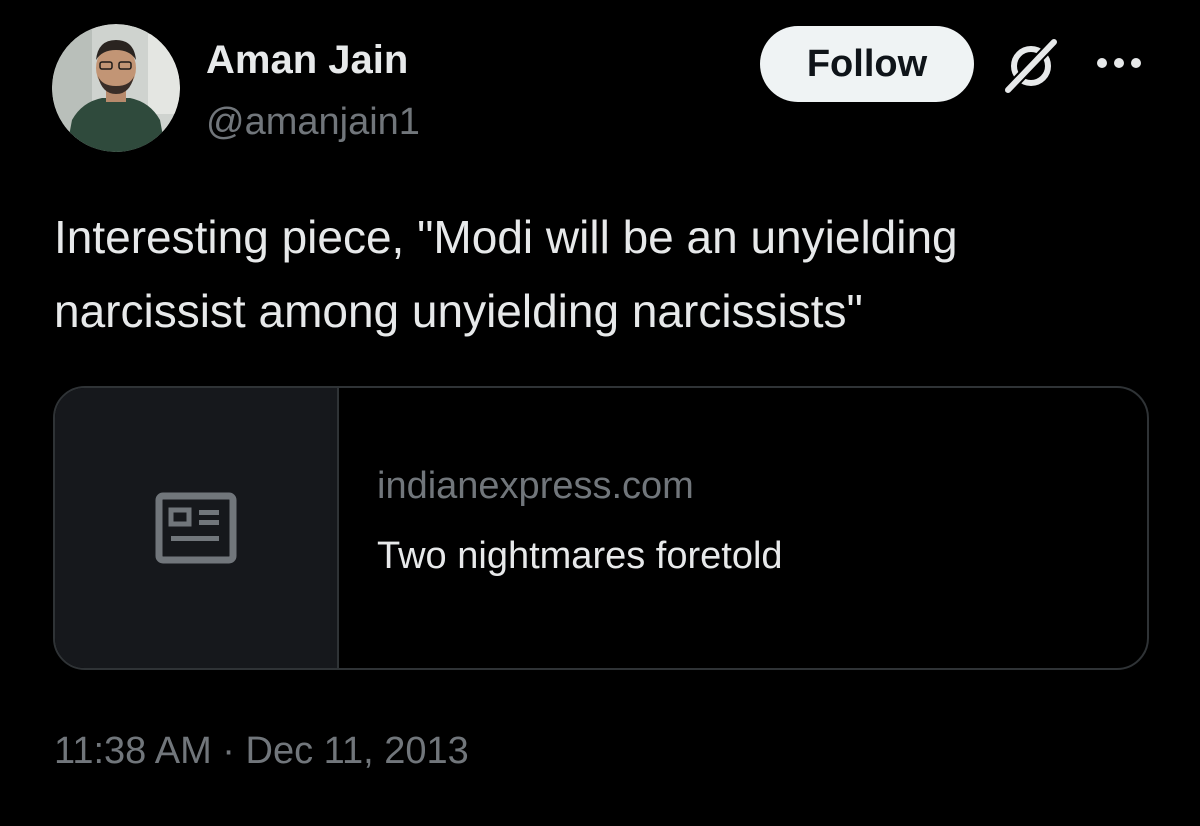 Image resolution: width=1200 pixels, height=826 pixels. What do you see at coordinates (867, 64) in the screenshot?
I see `follow-button: Follow` at bounding box center [867, 64].